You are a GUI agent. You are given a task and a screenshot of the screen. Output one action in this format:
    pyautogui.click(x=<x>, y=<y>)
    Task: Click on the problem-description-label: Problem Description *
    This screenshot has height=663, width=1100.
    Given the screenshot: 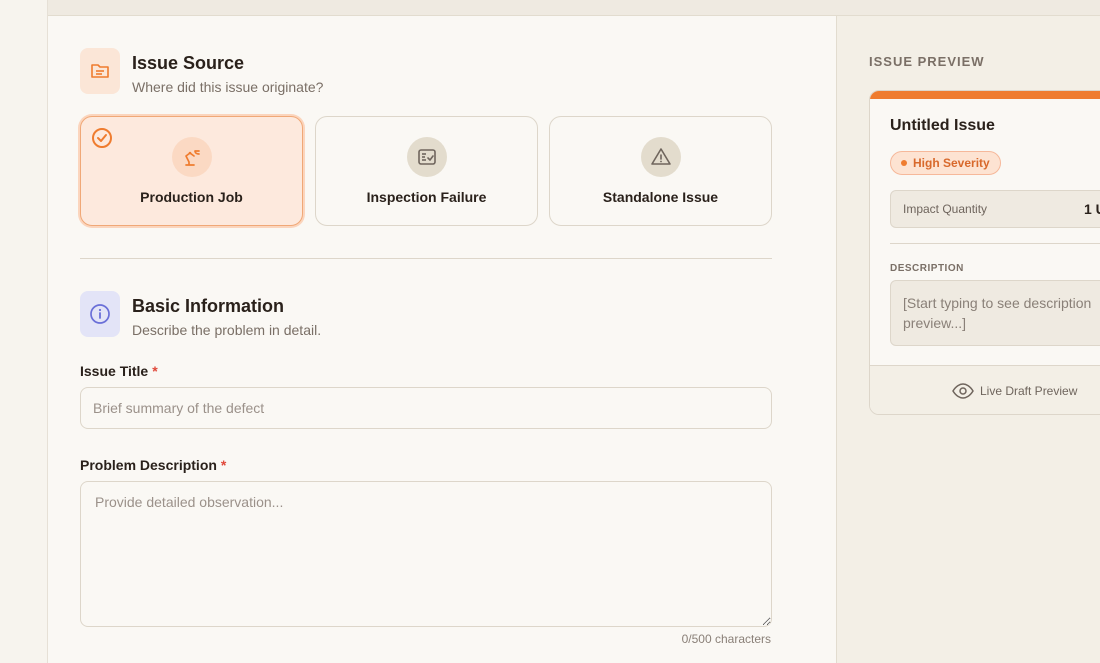 What is the action you would take?
    pyautogui.click(x=153, y=465)
    